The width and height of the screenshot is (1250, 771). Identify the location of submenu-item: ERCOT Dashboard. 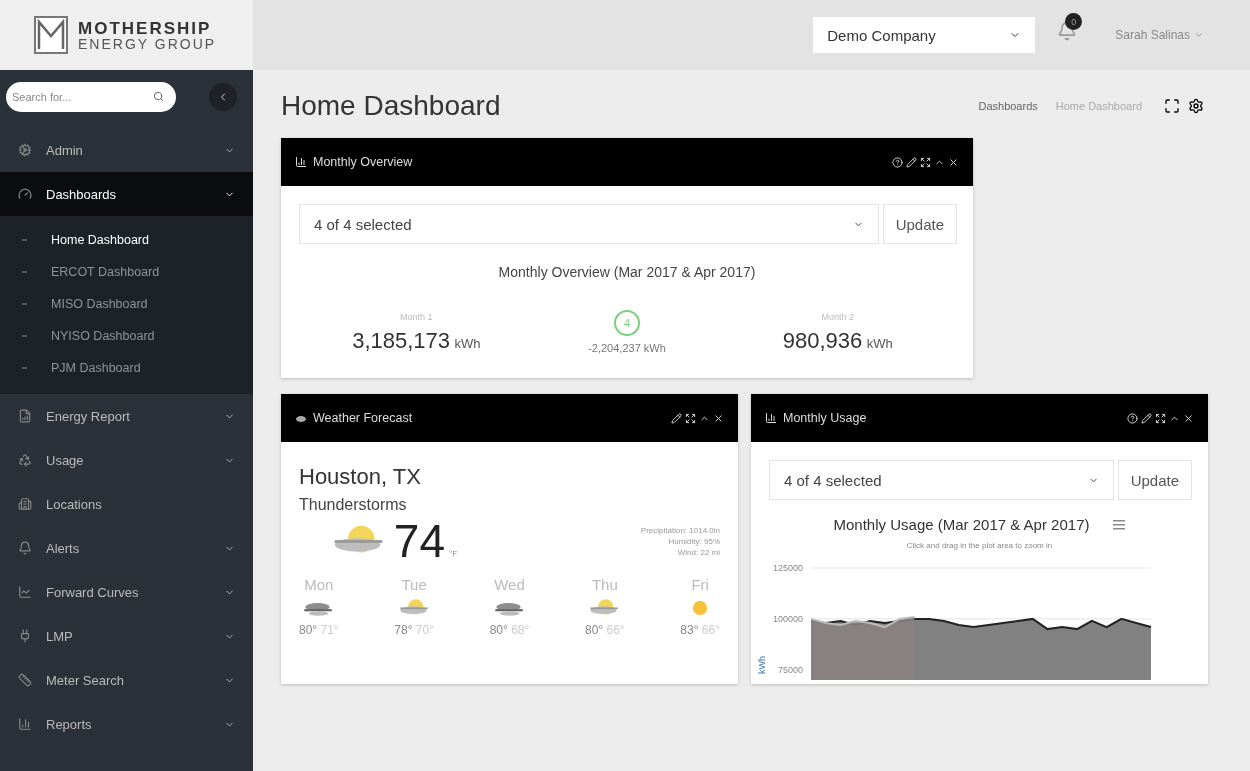
(126, 272).